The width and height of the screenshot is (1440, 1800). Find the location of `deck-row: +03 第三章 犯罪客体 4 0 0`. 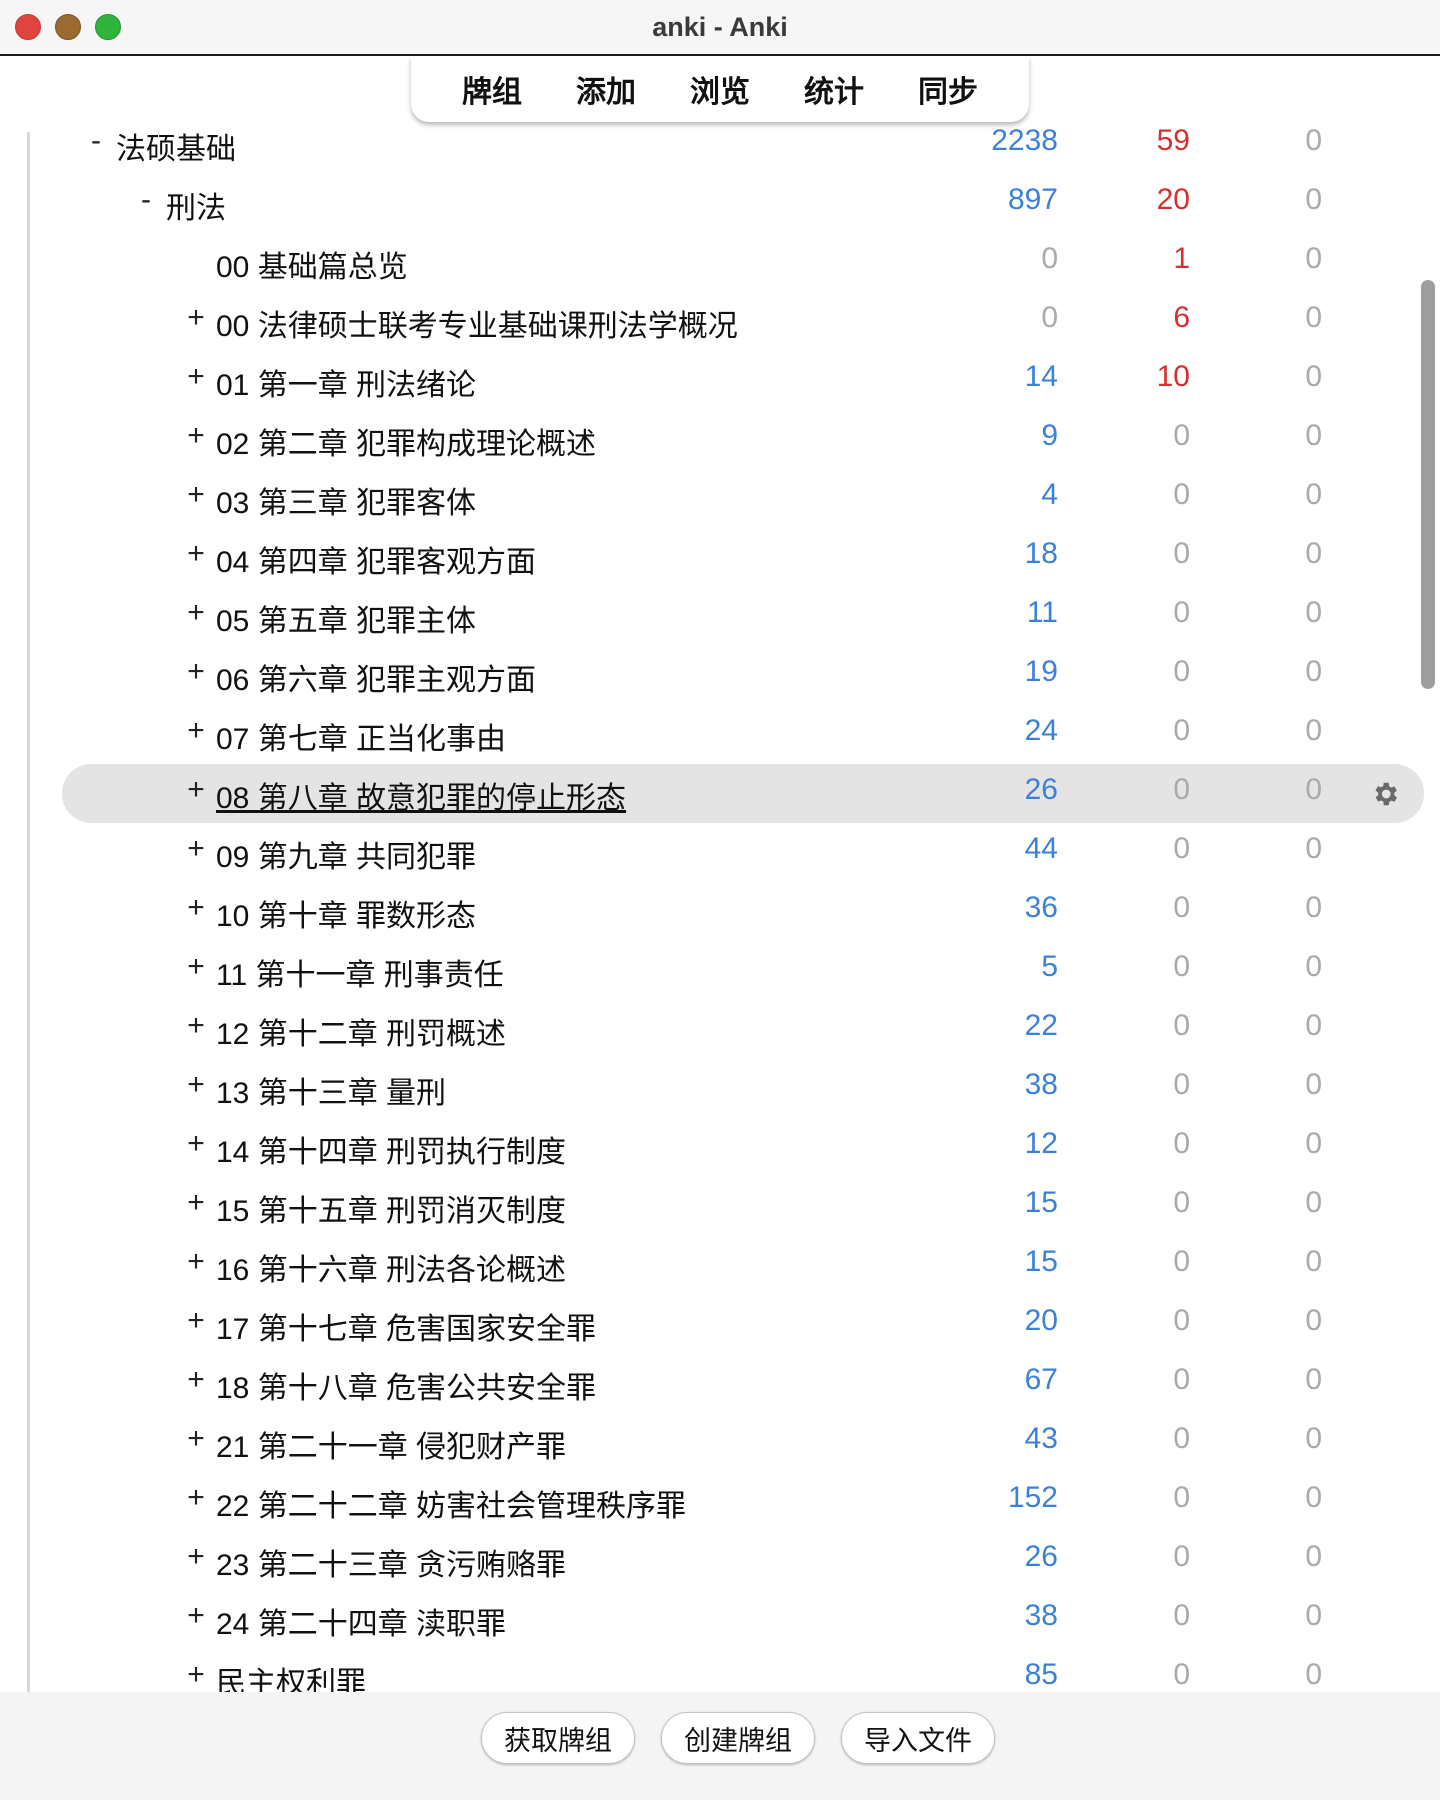

deck-row: +03 第三章 犯罪客体 4 0 0 is located at coordinates (720, 498).